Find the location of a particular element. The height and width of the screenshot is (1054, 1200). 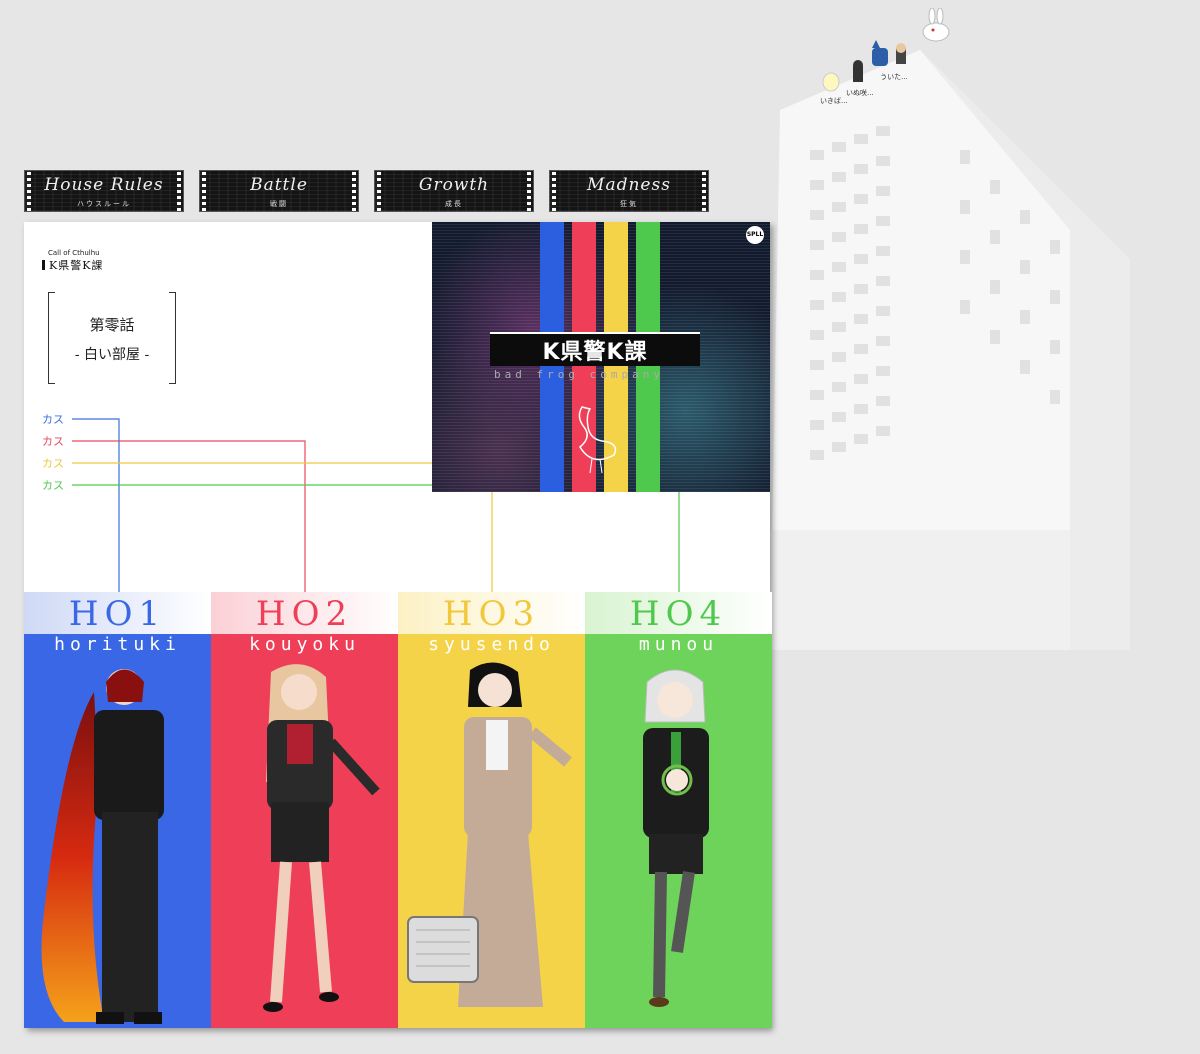

tab-sublabel: ハウスルール is located at coordinates (104, 204).